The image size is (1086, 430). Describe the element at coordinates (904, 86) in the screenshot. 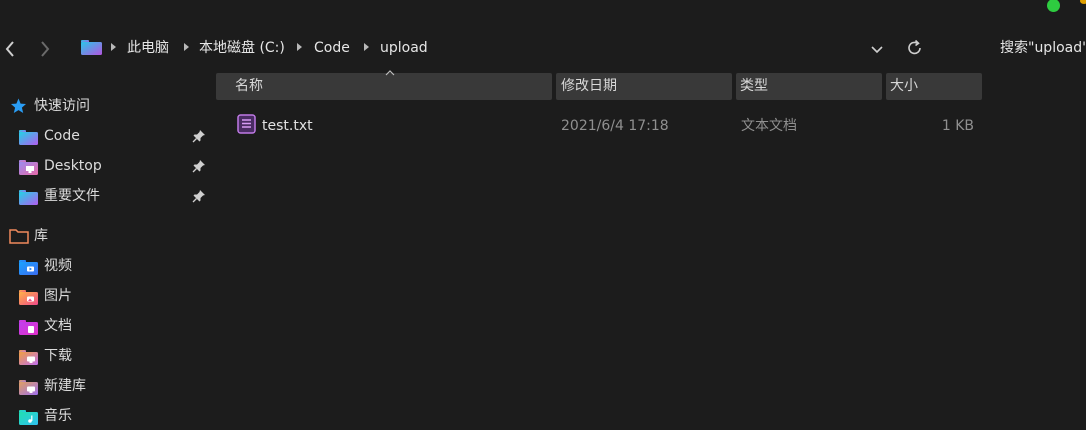

I see `column-header-size-label: 大小` at that location.